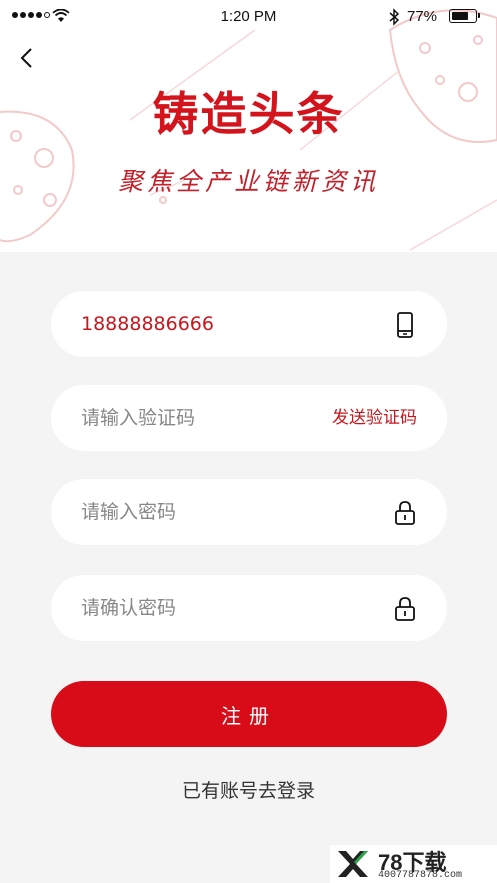 Image resolution: width=497 pixels, height=883 pixels. Describe the element at coordinates (420, 875) in the screenshot. I see `watermark-url: 4007787878.com` at that location.